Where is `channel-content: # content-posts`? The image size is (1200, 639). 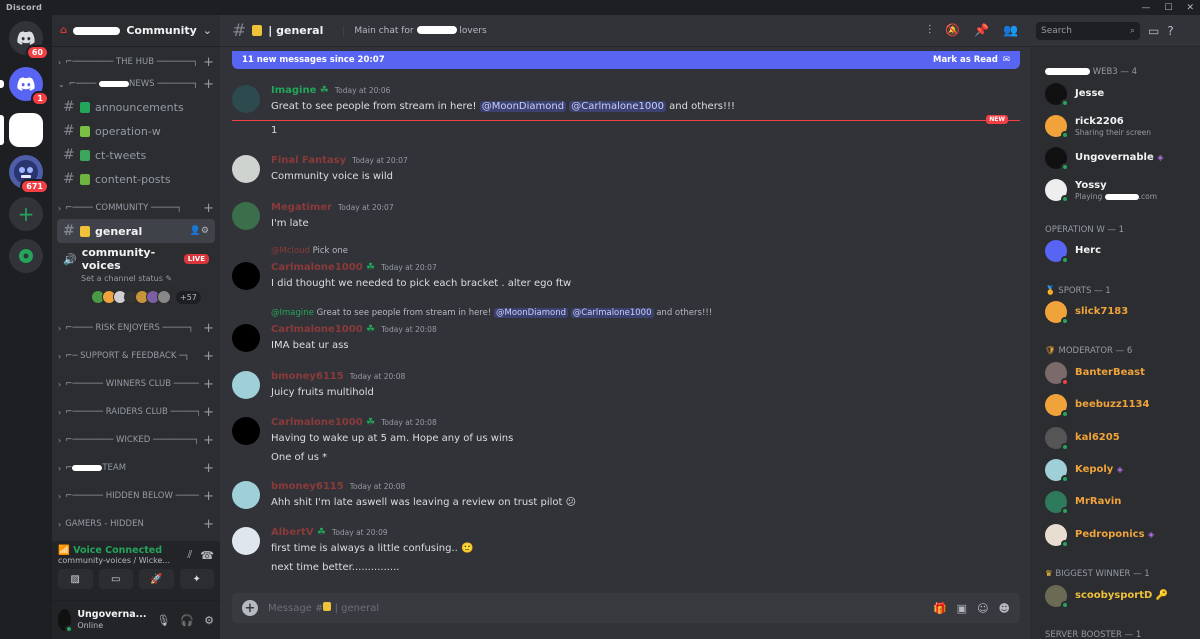 channel-content: # content-posts is located at coordinates (136, 179).